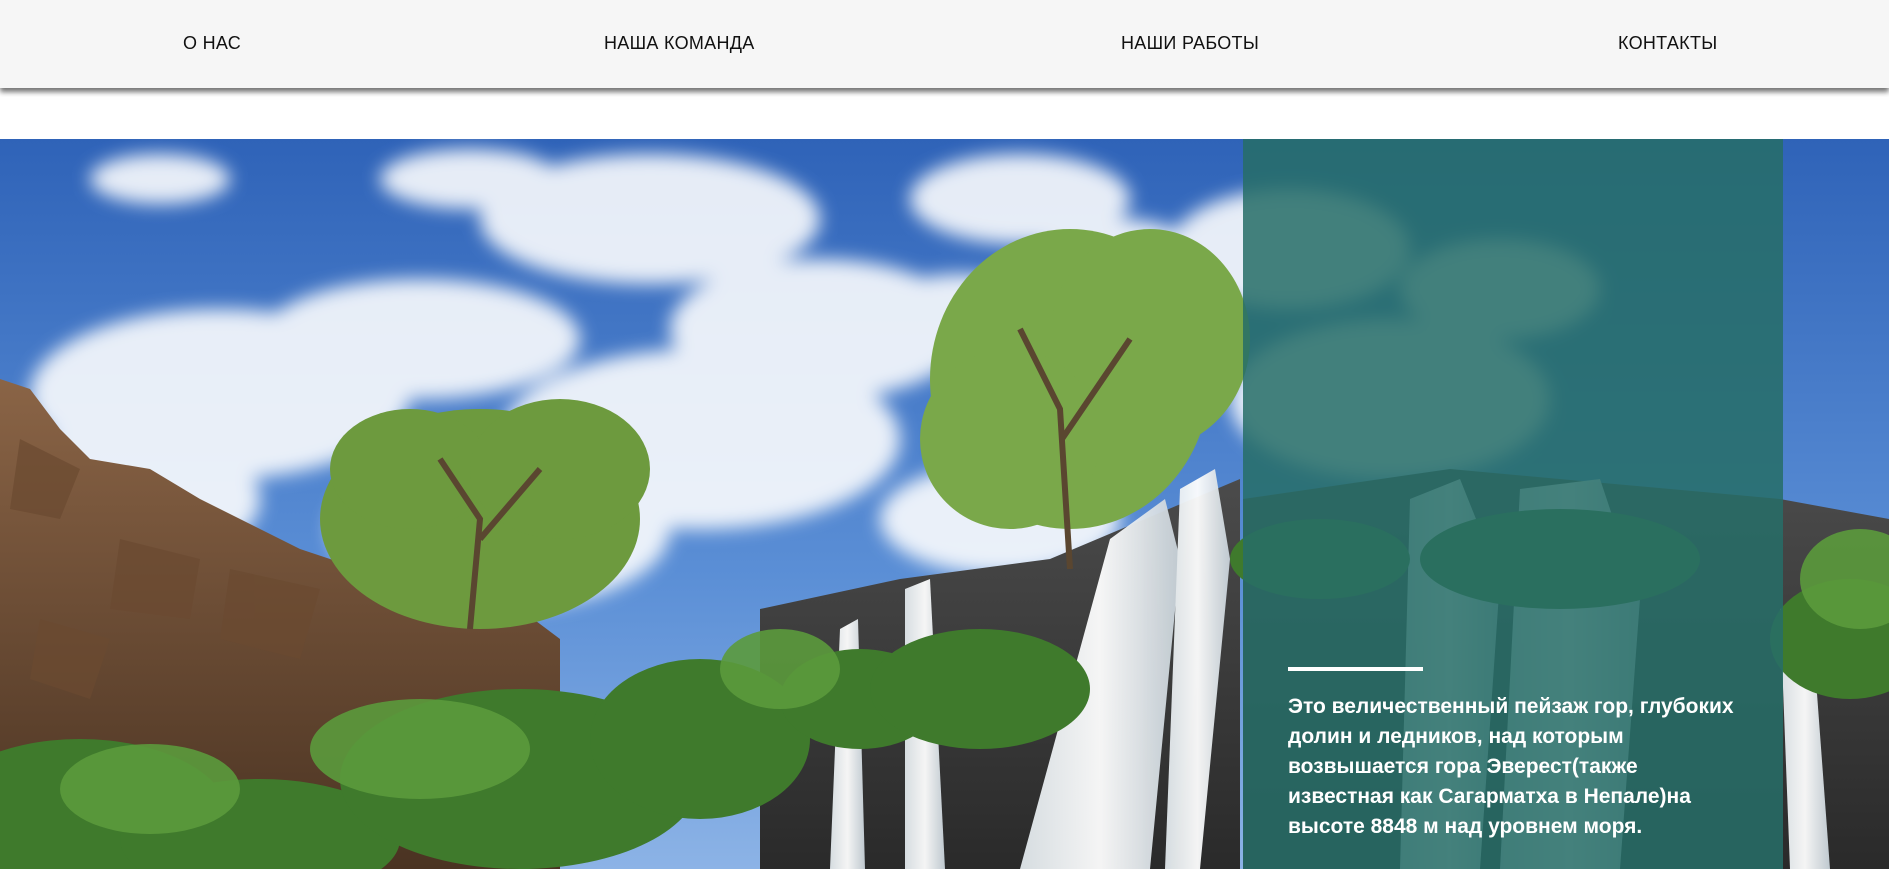  I want to click on nav-link-team: НАША КОМАНДА, so click(679, 43).